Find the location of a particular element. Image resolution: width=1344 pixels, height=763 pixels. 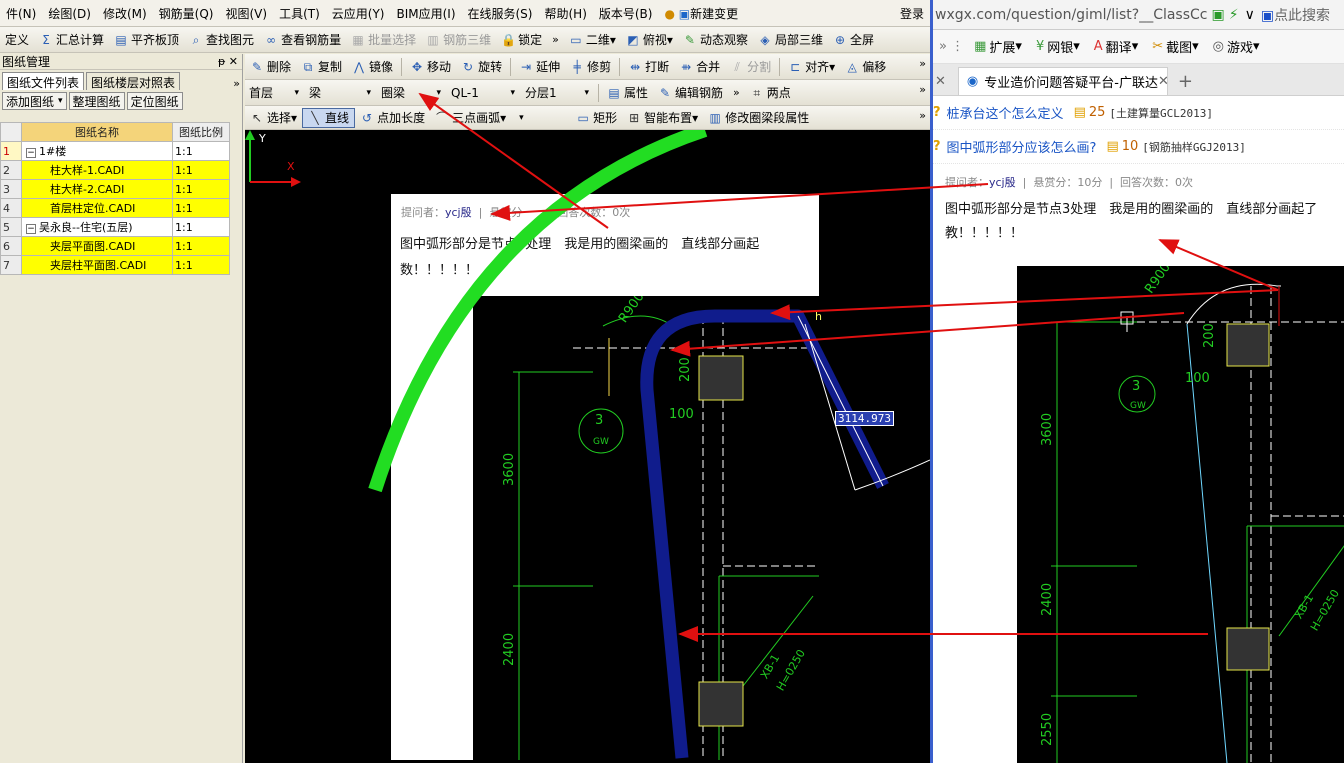

table-row: 1−1#楼 1:1 is located at coordinates (115, 151).